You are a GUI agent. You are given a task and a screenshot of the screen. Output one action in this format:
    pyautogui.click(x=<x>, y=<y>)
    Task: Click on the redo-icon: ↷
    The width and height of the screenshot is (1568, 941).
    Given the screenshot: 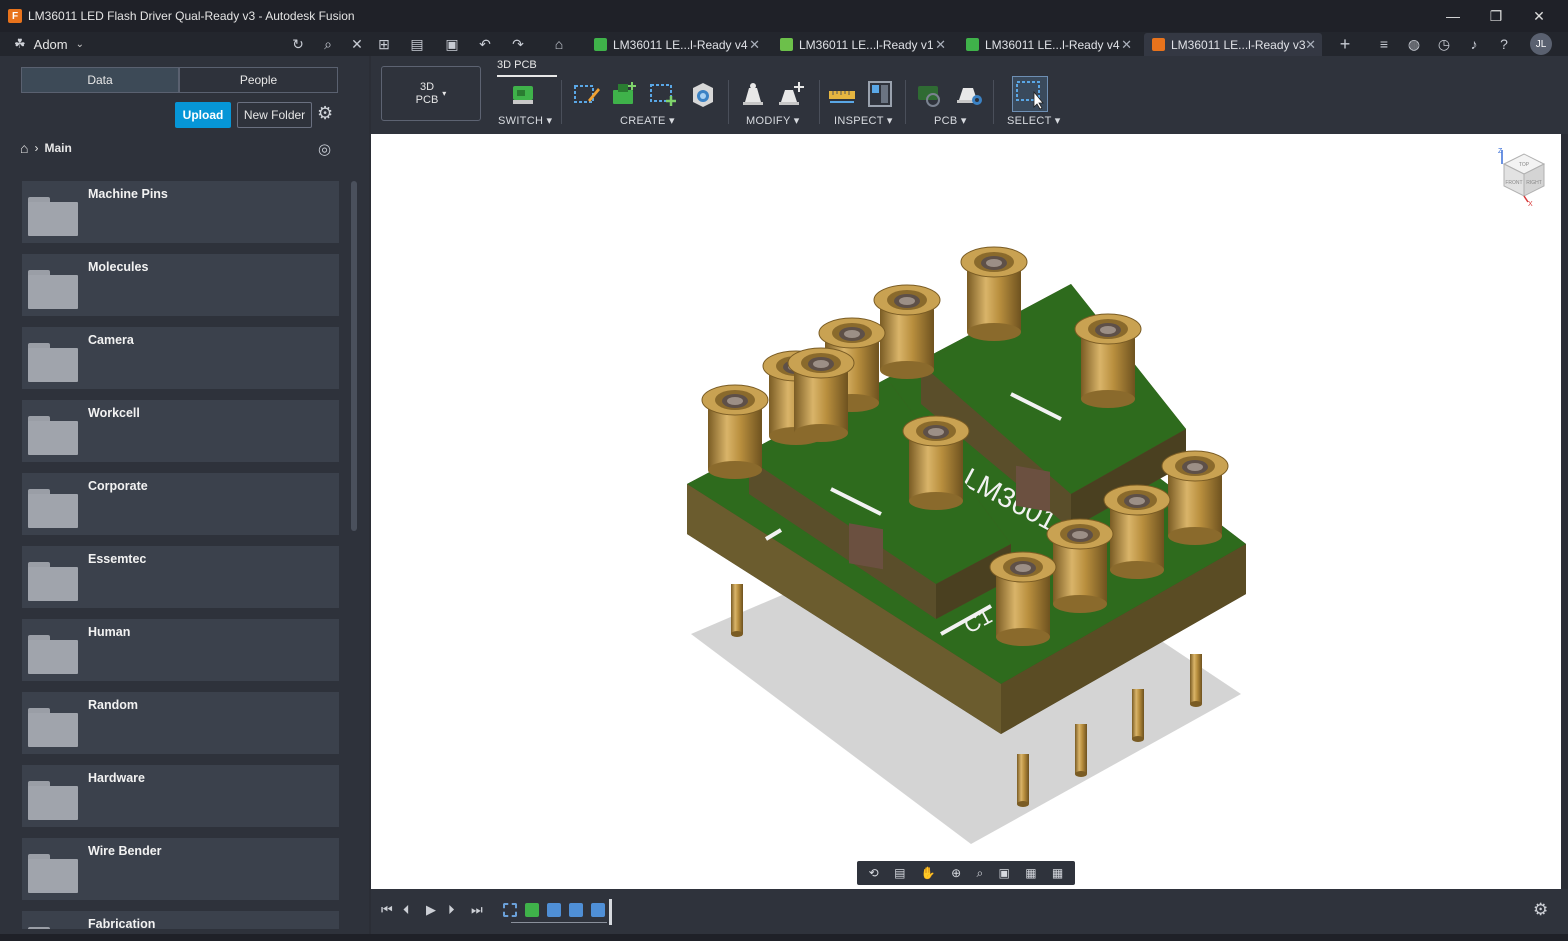 What is the action you would take?
    pyautogui.click(x=518, y=44)
    